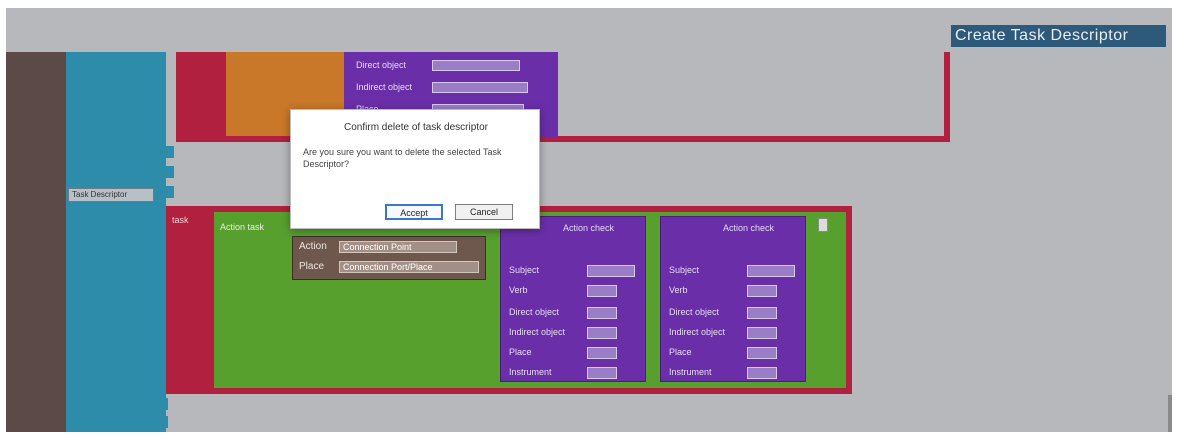 The height and width of the screenshot is (436, 1178). Describe the element at coordinates (180, 220) in the screenshot. I see `main-block-tab-label: task` at that location.